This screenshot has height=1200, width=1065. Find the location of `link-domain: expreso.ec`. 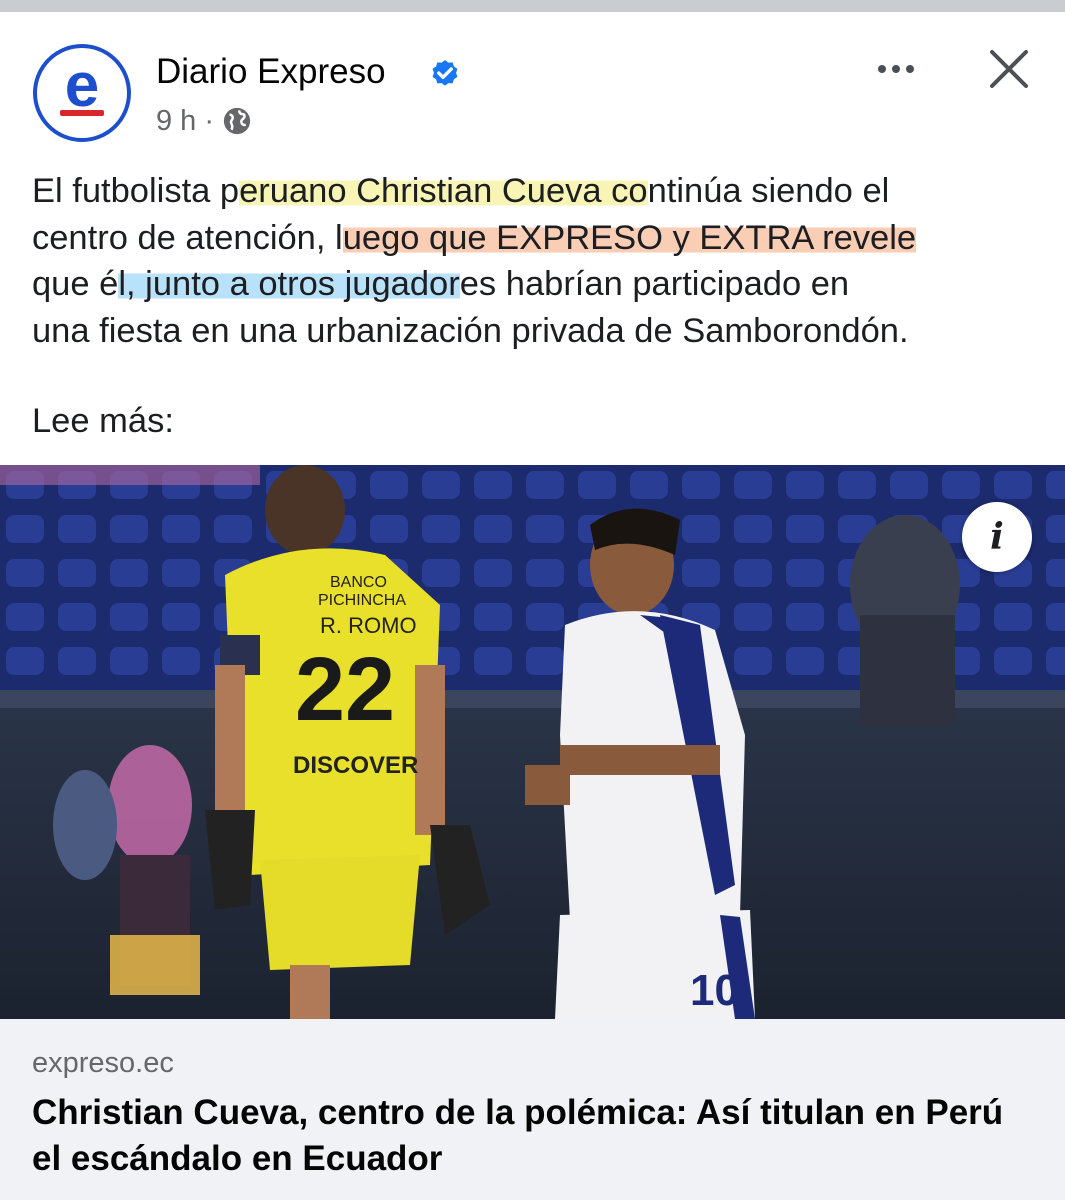

link-domain: expreso.ec is located at coordinates (103, 1063).